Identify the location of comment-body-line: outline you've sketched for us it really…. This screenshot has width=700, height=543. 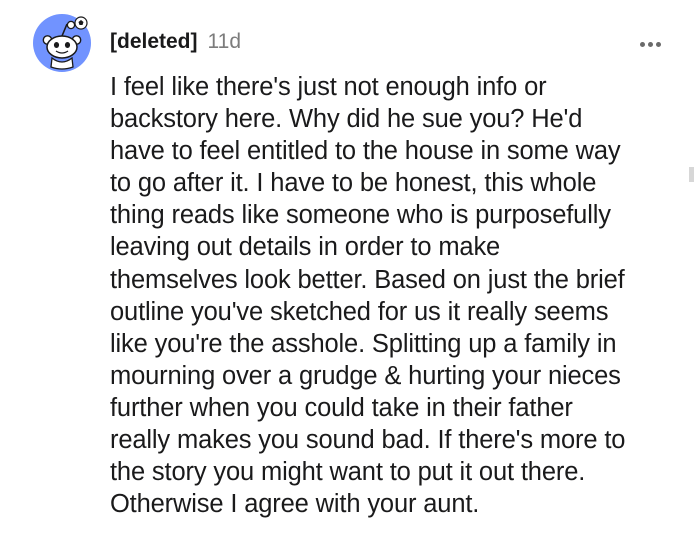
(359, 311).